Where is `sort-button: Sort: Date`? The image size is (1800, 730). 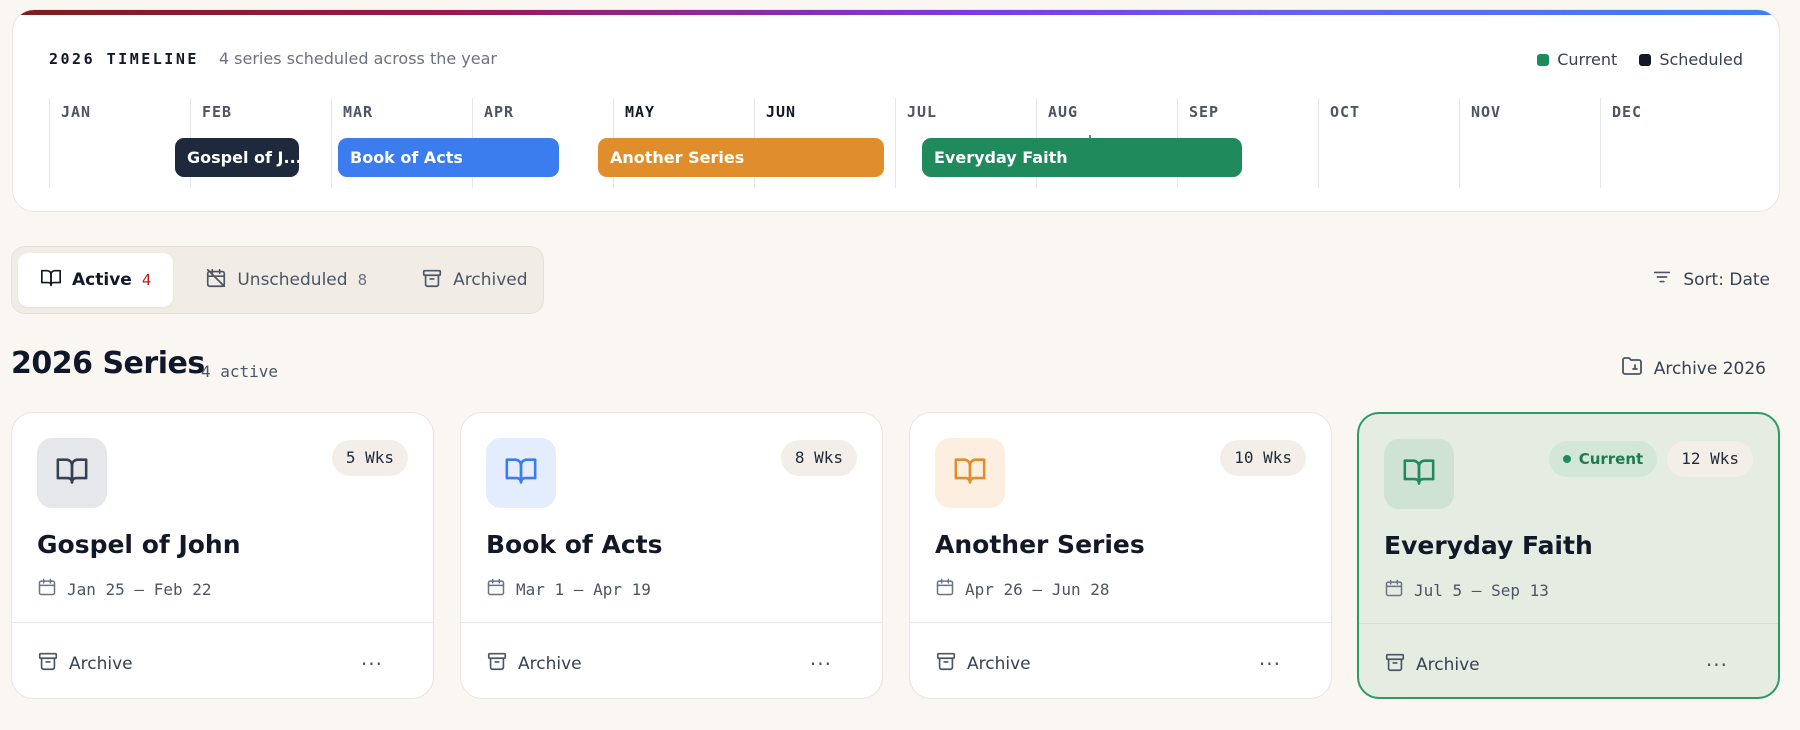
sort-button: Sort: Date is located at coordinates (1710, 279).